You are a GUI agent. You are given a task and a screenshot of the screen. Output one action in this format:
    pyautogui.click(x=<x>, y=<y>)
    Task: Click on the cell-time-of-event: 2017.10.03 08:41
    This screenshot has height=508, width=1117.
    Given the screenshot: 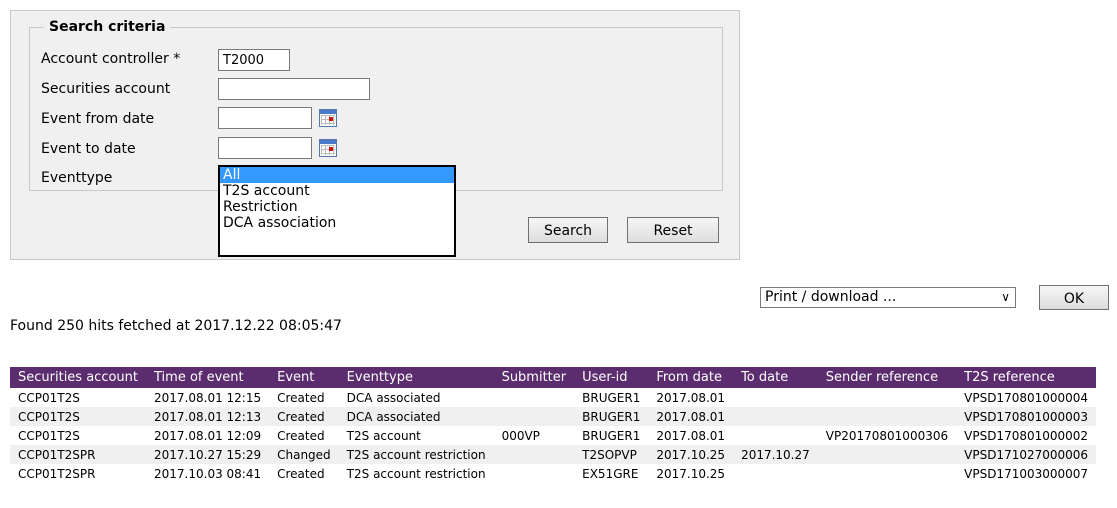 What is the action you would take?
    pyautogui.click(x=208, y=473)
    